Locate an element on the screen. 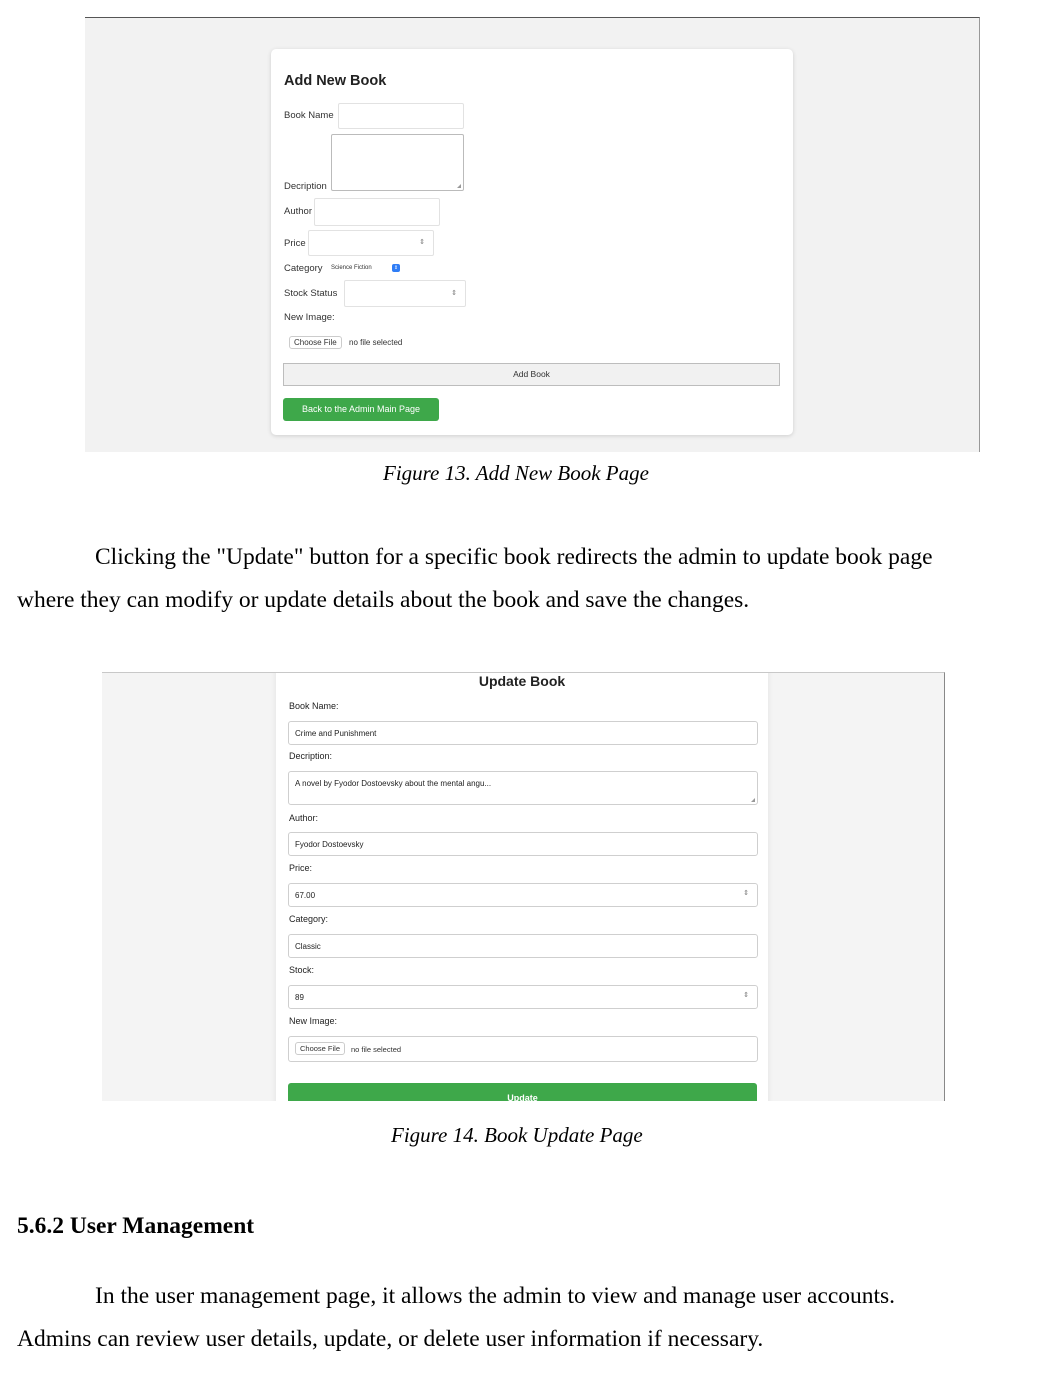 The image size is (1048, 1382). price-value: 67.00 is located at coordinates (305, 895).